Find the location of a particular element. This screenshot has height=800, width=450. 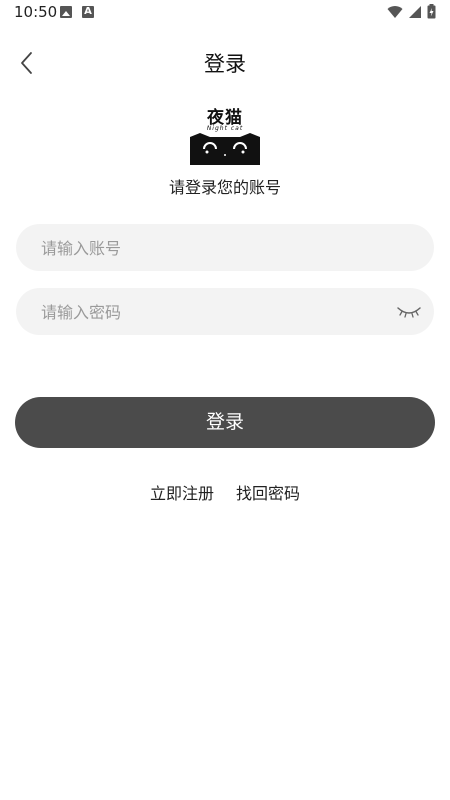

account-field is located at coordinates (225, 248).